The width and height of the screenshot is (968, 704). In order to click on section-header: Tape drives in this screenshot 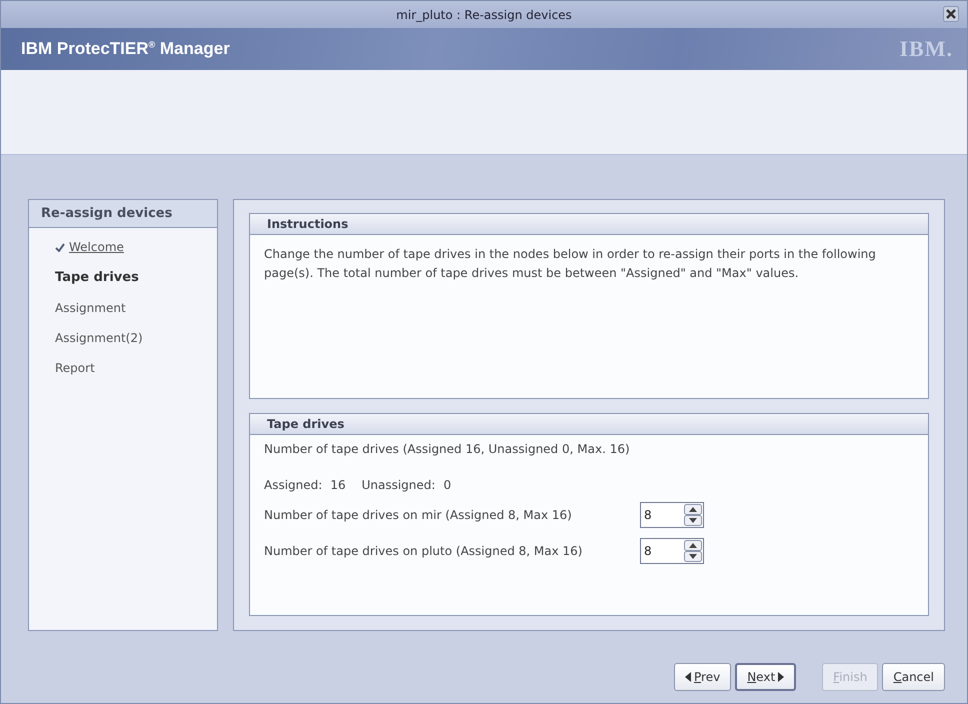, I will do `click(589, 424)`.